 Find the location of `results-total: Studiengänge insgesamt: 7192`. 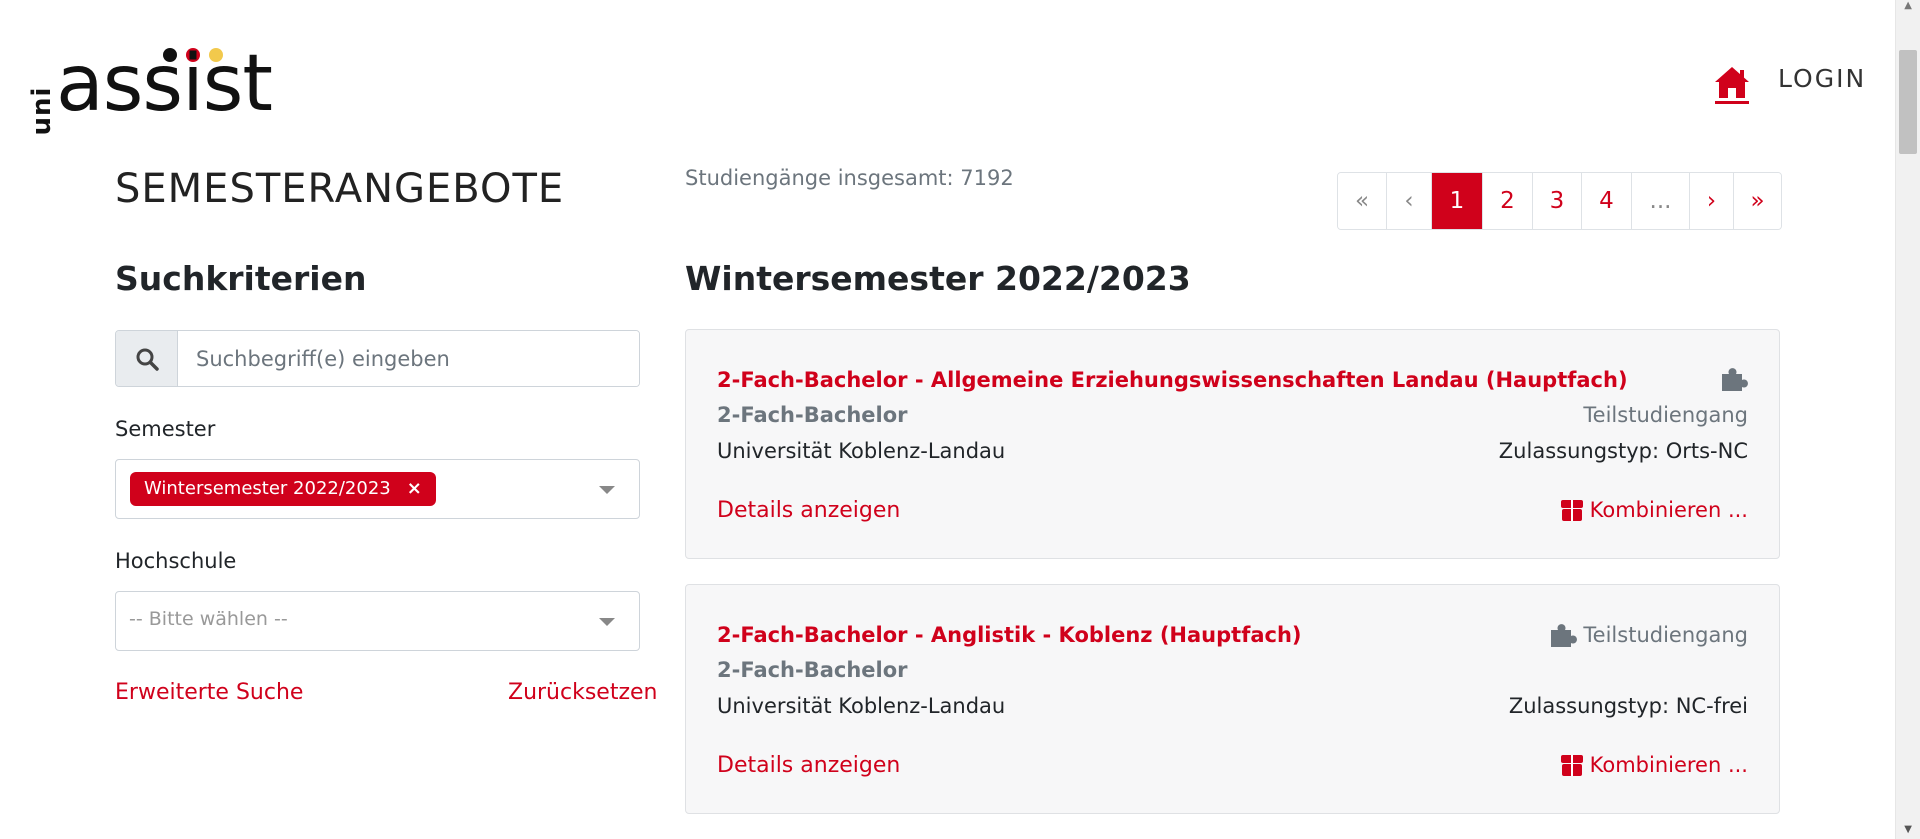

results-total: Studiengänge insgesamt: 7192 is located at coordinates (849, 178).